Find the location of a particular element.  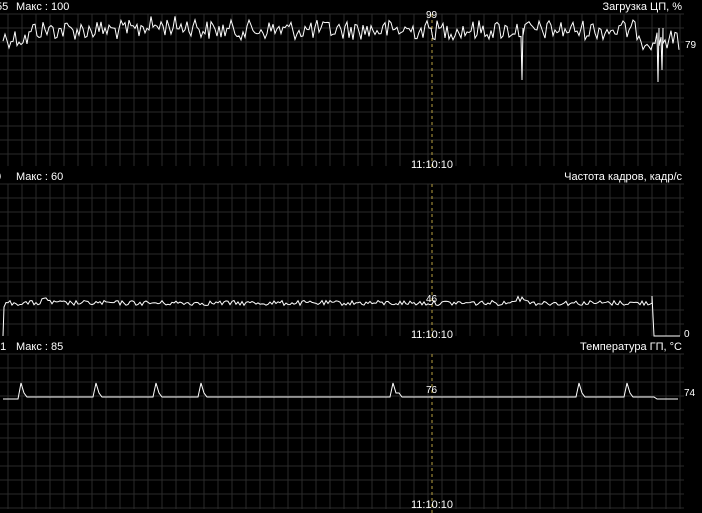

fps-title: Частота кадров, кадр/с is located at coordinates (623, 177).